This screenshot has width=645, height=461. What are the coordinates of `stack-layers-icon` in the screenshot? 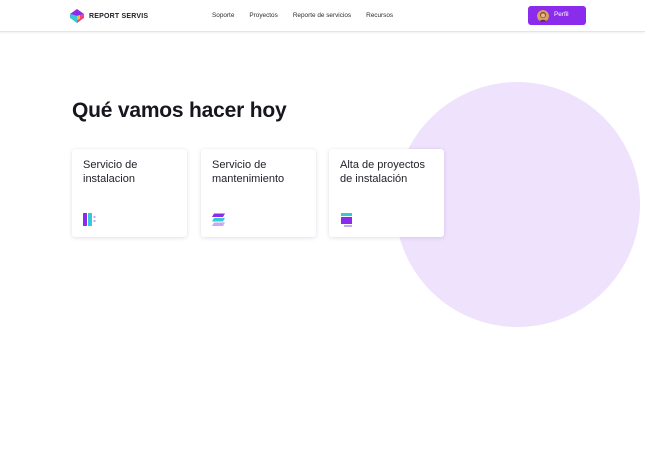 It's located at (218, 219).